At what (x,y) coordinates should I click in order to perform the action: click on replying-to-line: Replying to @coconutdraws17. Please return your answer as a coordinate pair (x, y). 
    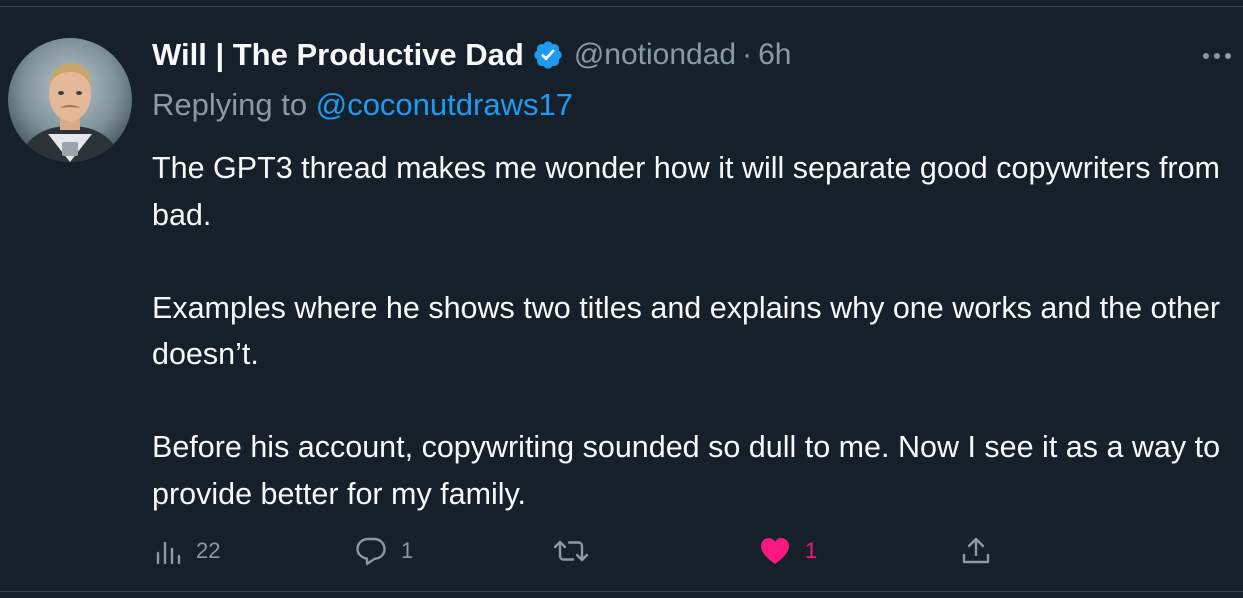
    Looking at the image, I should click on (362, 105).